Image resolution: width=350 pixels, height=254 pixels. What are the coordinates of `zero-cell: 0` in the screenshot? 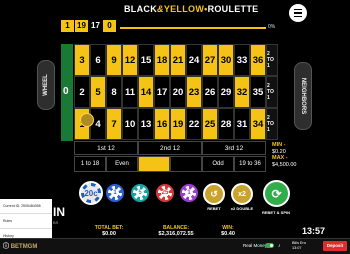 It's located at (67, 92).